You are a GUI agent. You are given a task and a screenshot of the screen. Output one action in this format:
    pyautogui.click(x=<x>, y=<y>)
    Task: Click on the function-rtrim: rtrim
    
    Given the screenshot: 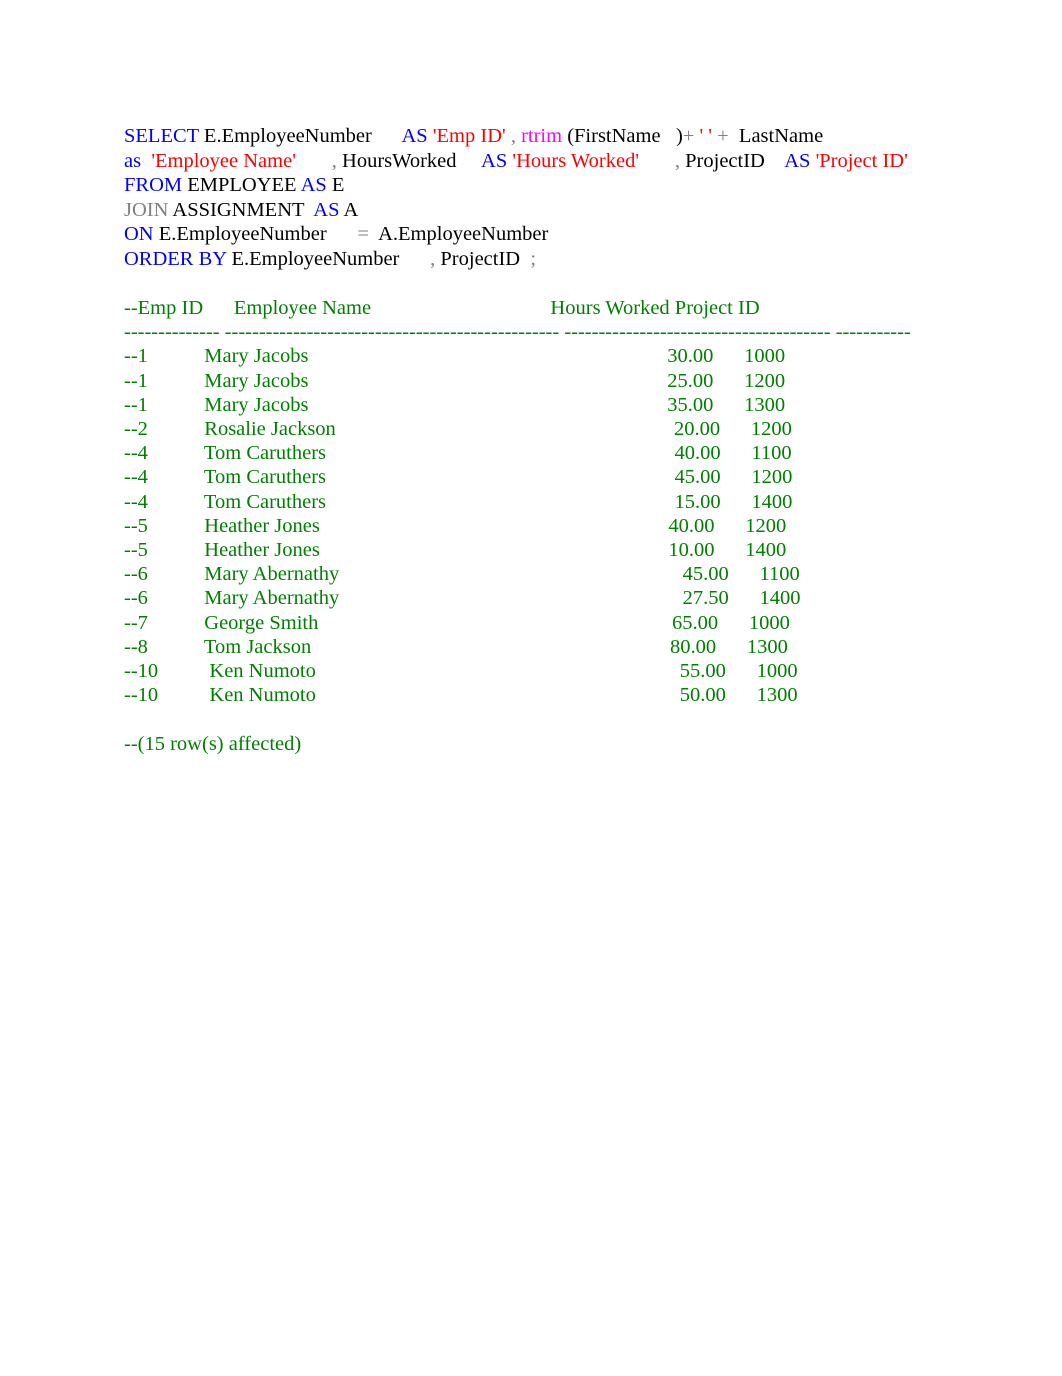 What is the action you would take?
    pyautogui.click(x=541, y=136)
    